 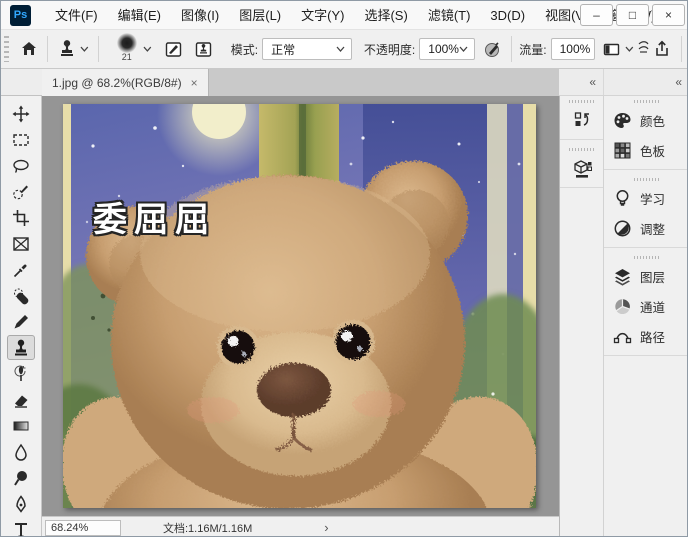 What do you see at coordinates (449, 15) in the screenshot?
I see `menu-item-filter: 滤镜(T)` at bounding box center [449, 15].